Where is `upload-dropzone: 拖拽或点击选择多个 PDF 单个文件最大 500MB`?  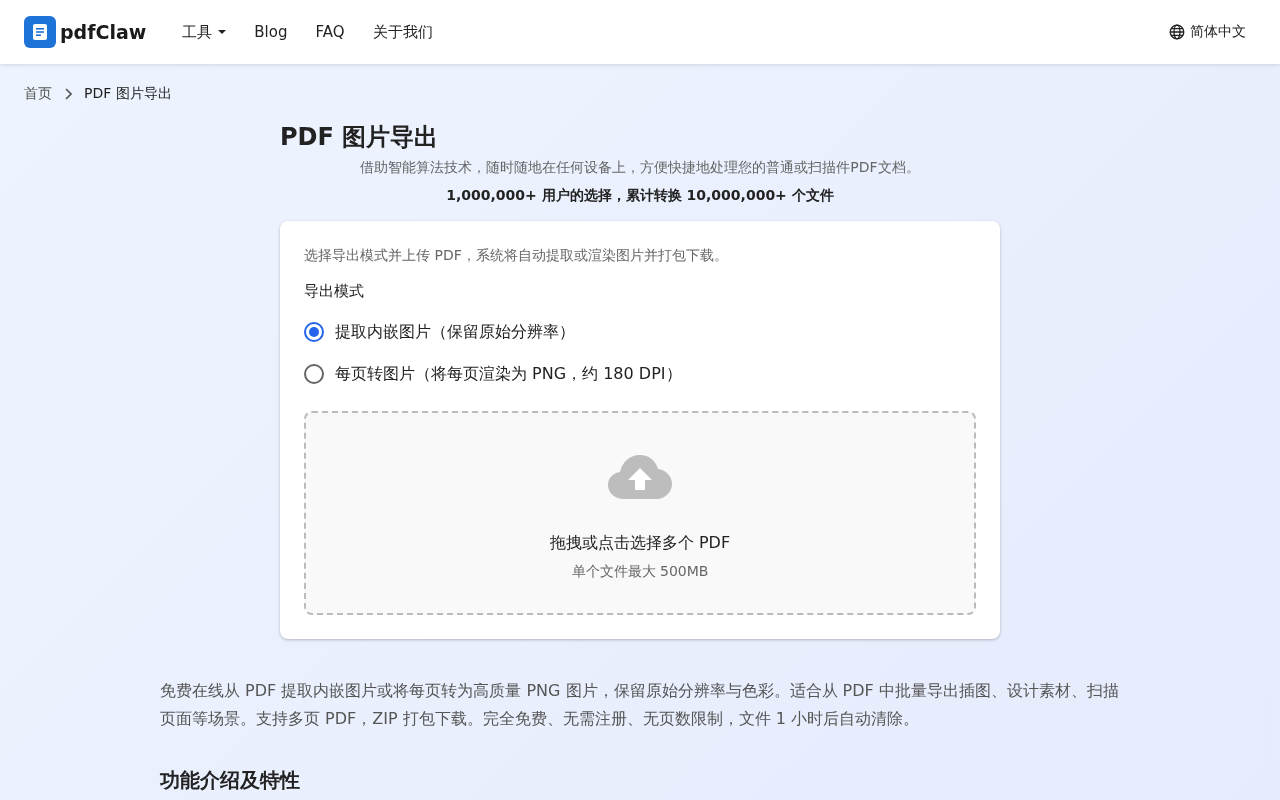 upload-dropzone: 拖拽或点击选择多个 PDF 单个文件最大 500MB is located at coordinates (640, 513).